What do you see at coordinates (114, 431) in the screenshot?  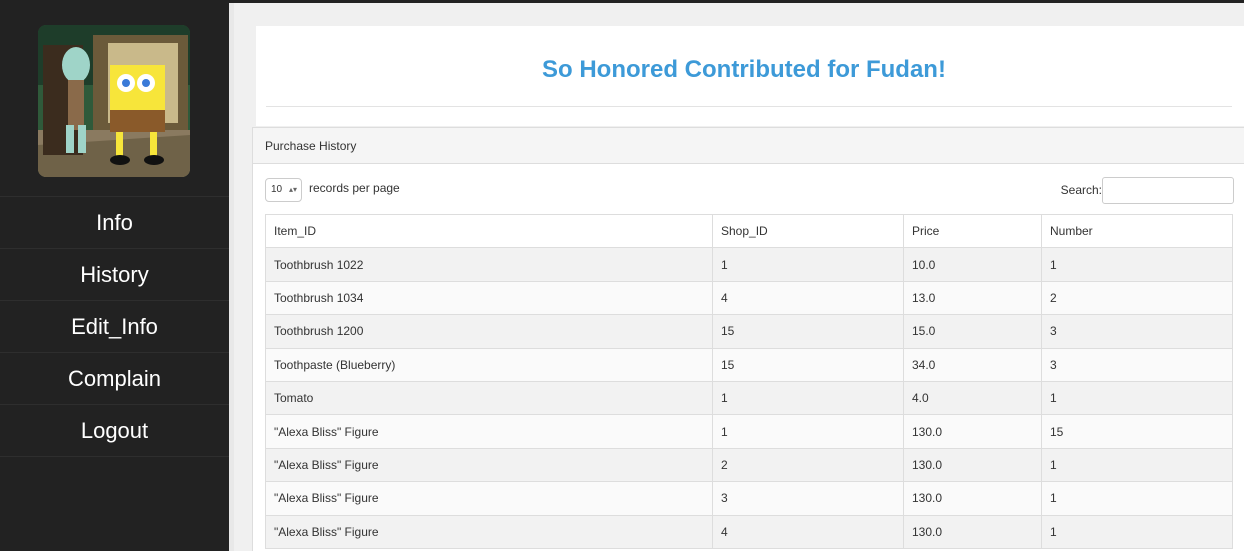 I see `sidebar-item-logout: Logout` at bounding box center [114, 431].